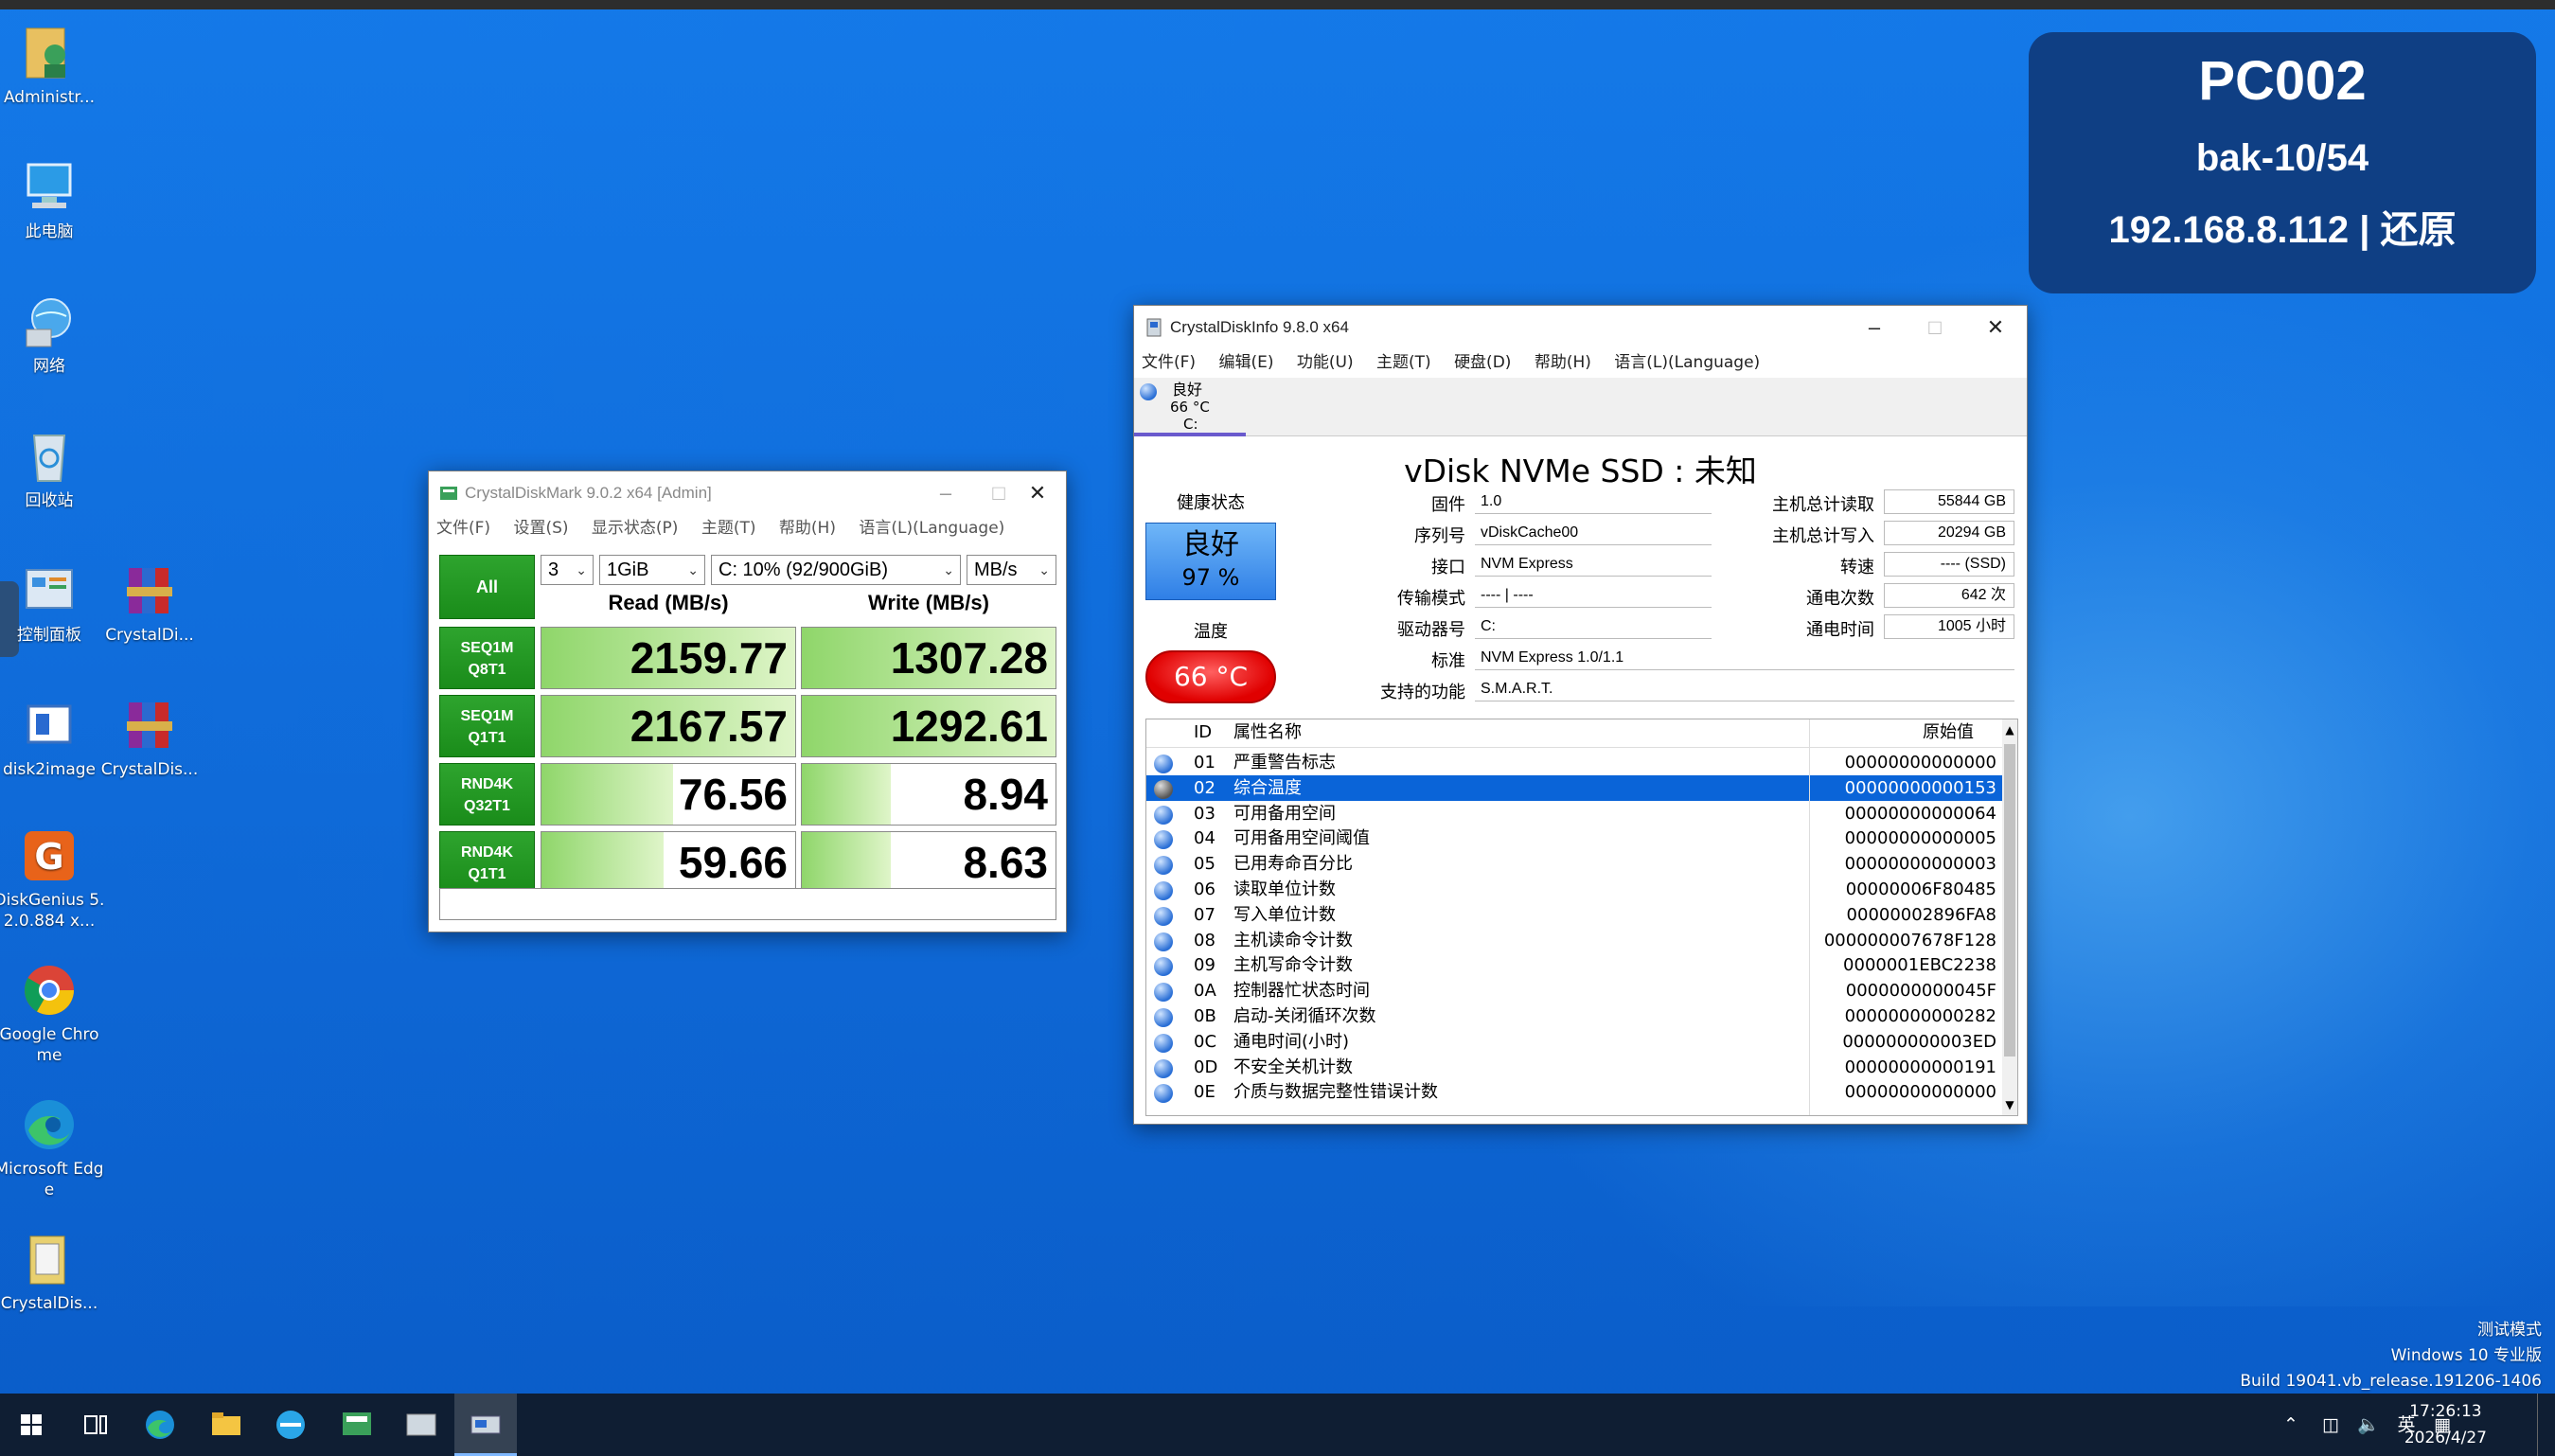  Describe the element at coordinates (1575, 965) in the screenshot. I see `table-row: 09 主机写命令计数 0000001EBC2238` at that location.